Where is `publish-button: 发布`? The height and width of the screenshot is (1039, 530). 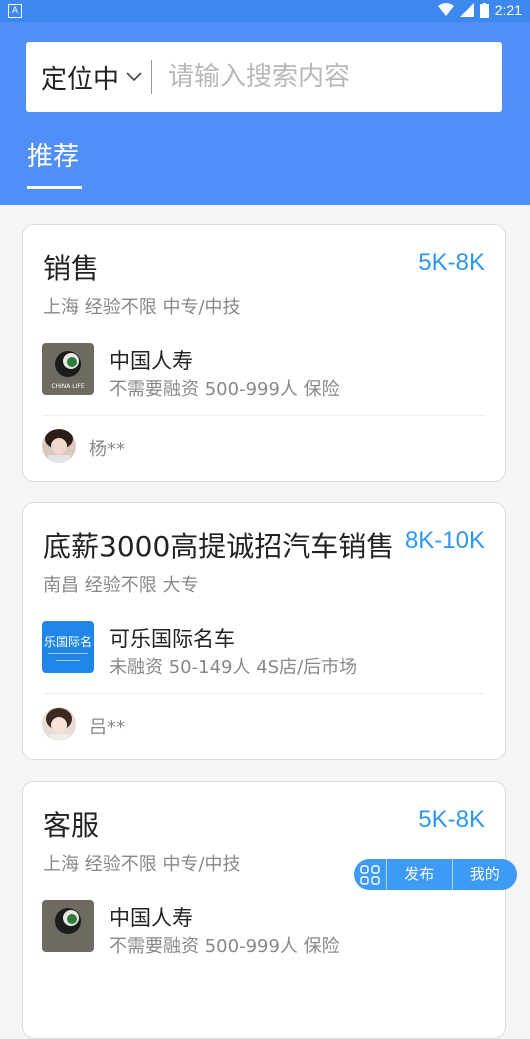 publish-button: 发布 is located at coordinates (419, 874).